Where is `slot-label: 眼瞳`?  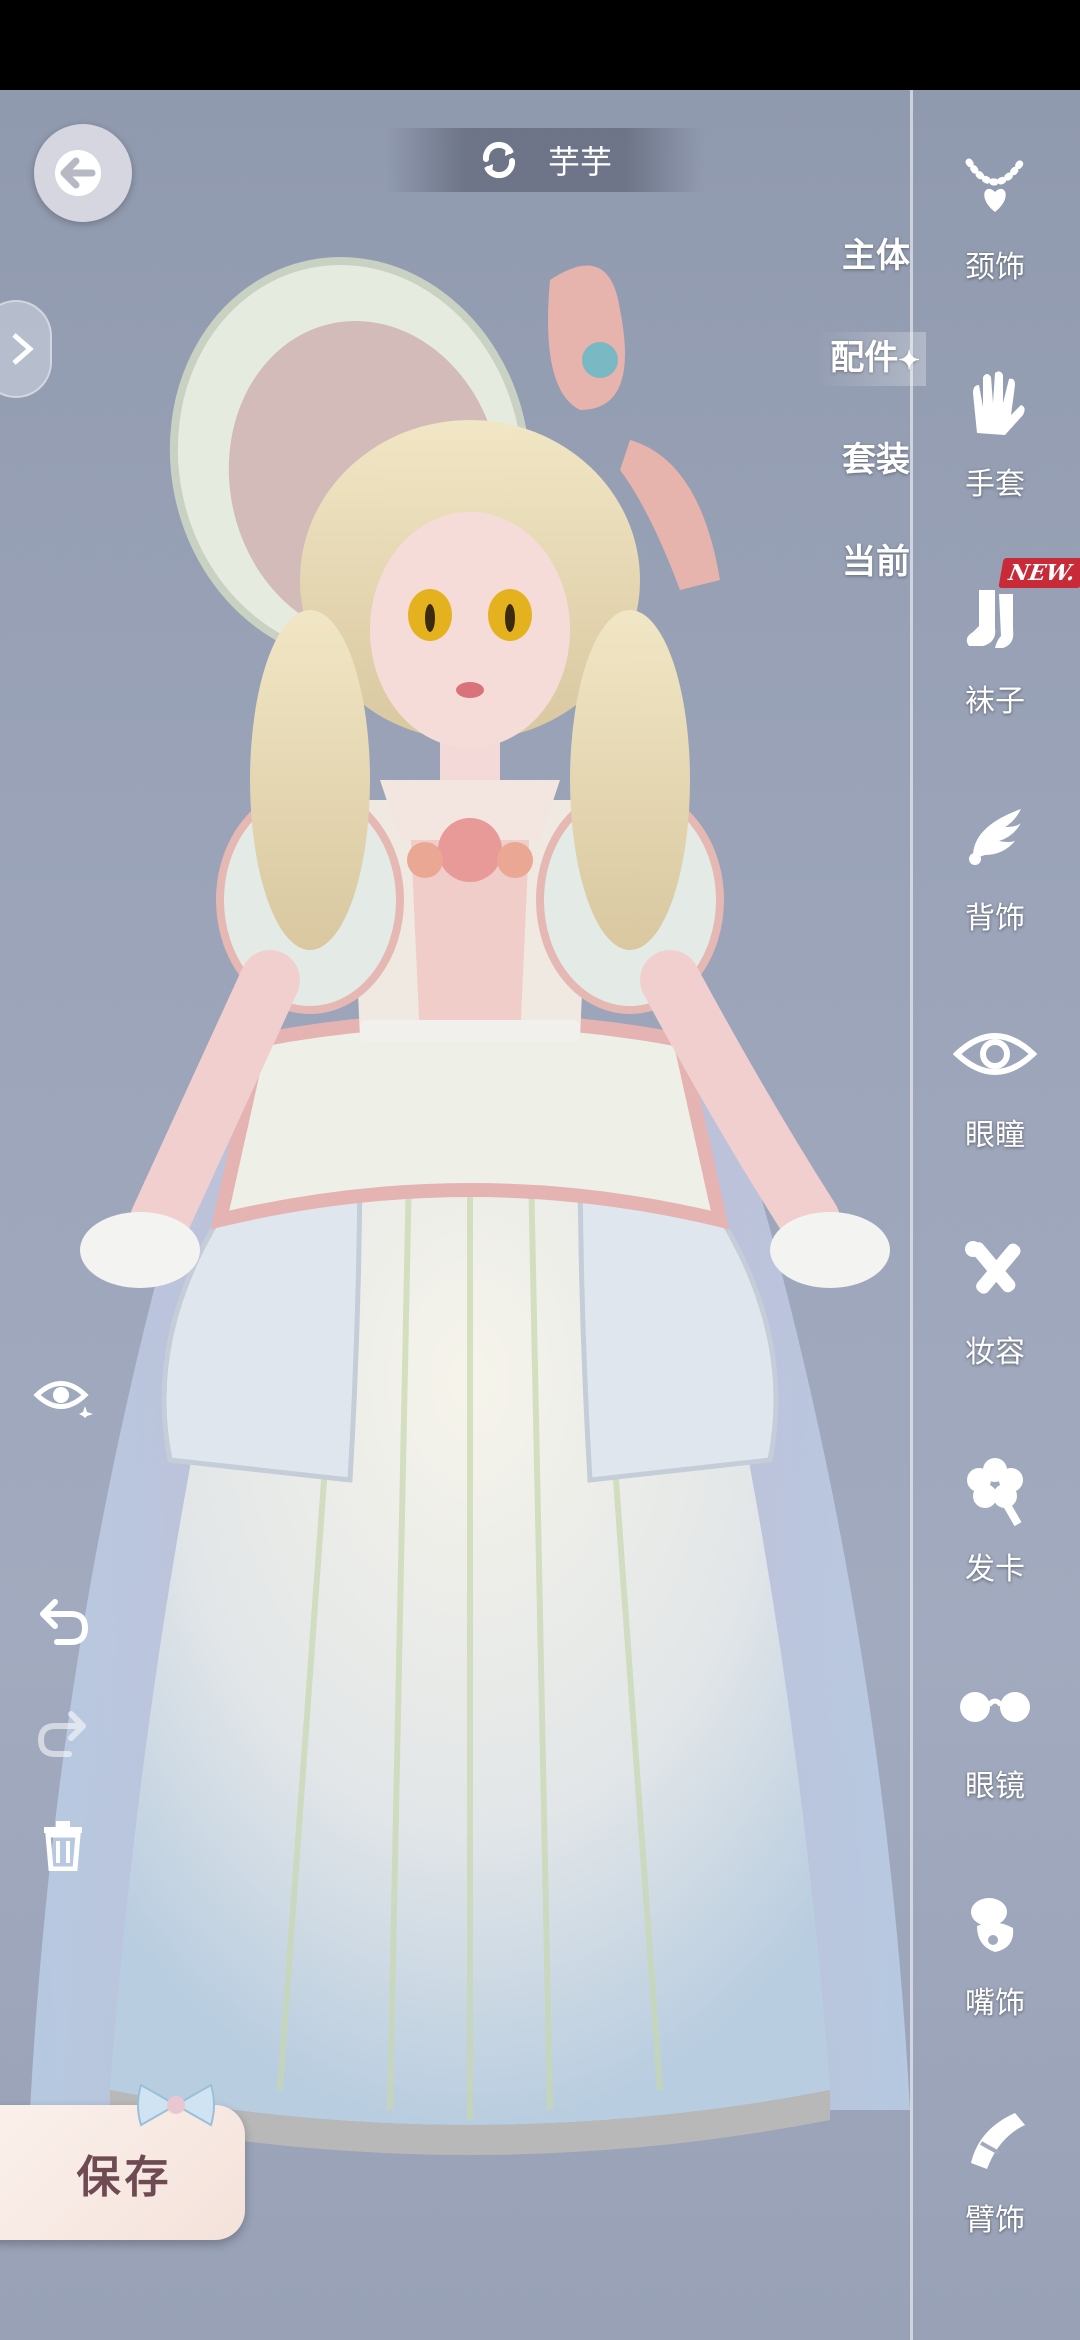
slot-label: 眼瞳 is located at coordinates (995, 1135).